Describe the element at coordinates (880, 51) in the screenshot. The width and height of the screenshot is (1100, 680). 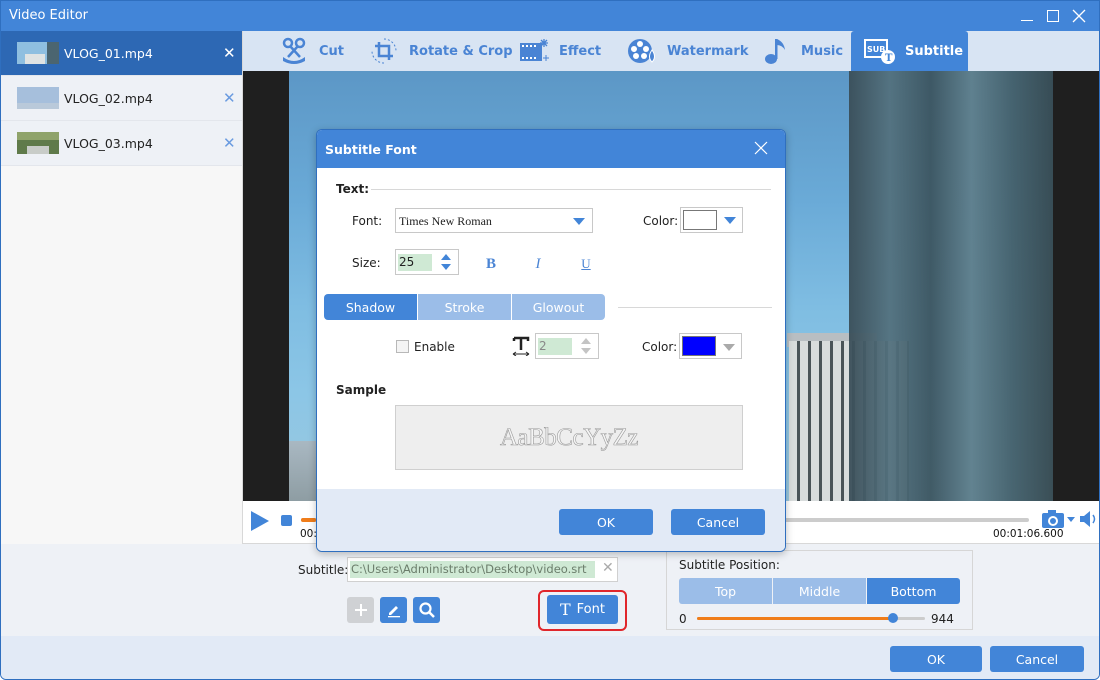
I see `subtitle-icon: SUB T` at that location.